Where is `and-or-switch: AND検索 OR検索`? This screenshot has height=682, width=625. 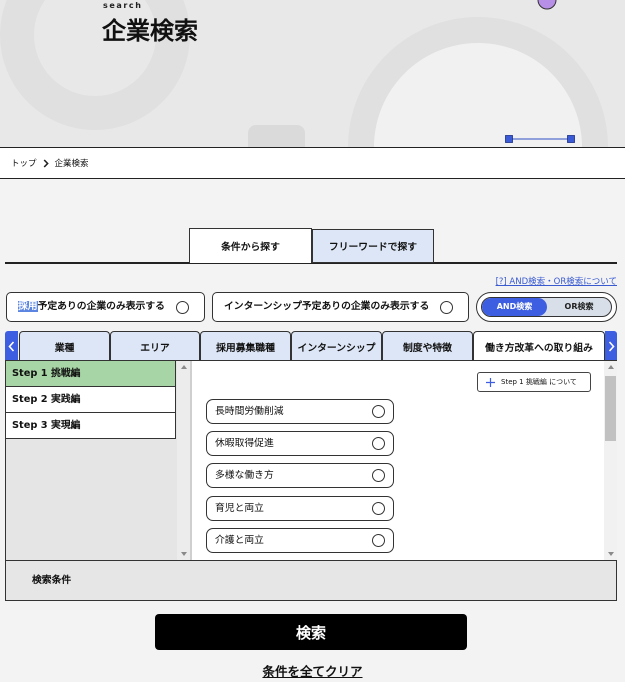
and-or-switch: AND検索 OR検索 is located at coordinates (546, 307).